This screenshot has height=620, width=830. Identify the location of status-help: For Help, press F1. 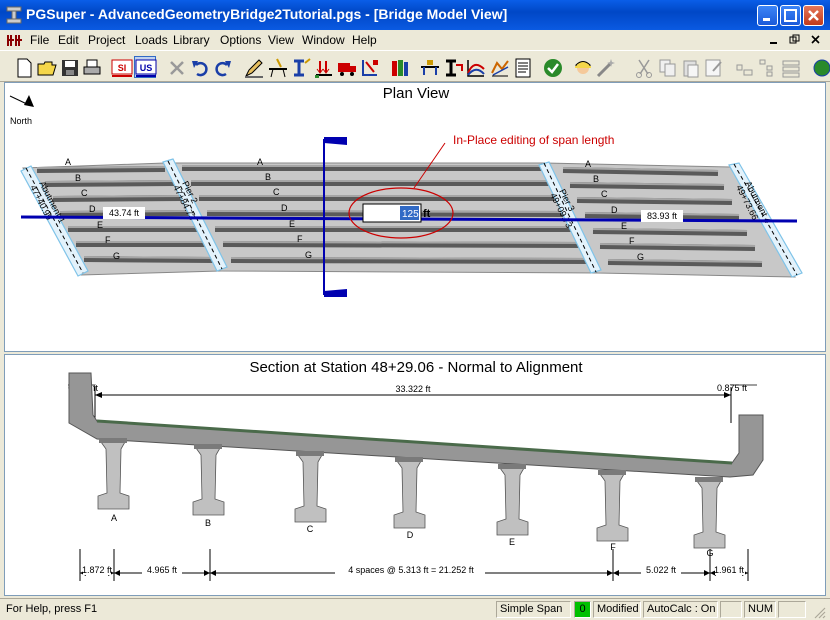
(52, 609).